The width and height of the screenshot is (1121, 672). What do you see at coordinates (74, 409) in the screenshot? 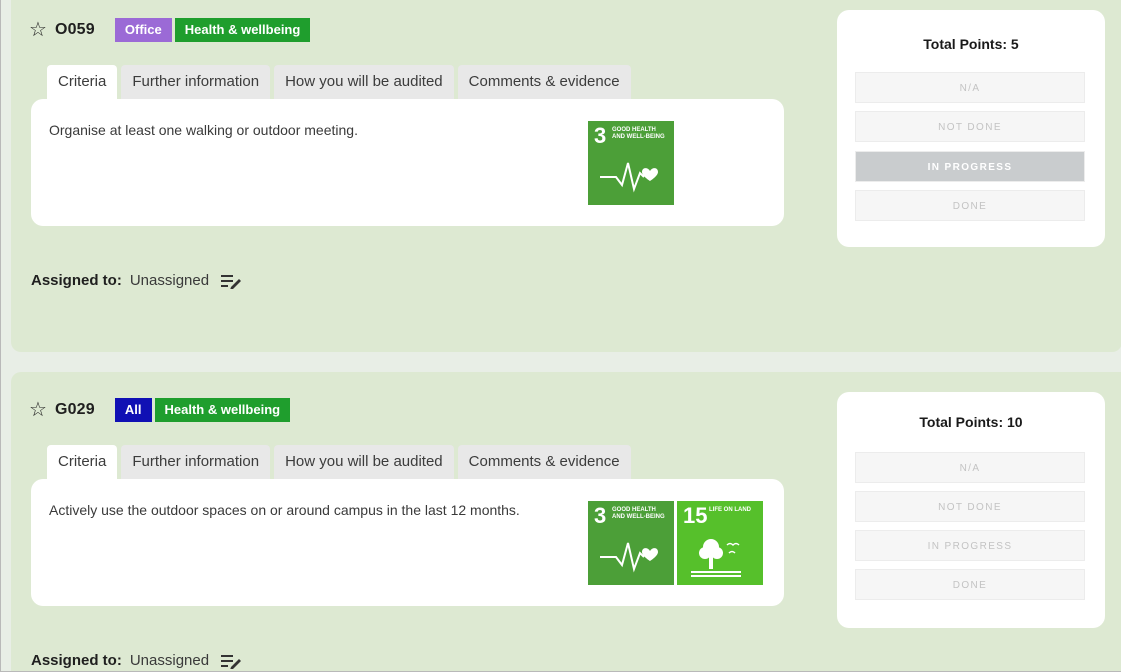
I see `task-code: G029` at bounding box center [74, 409].